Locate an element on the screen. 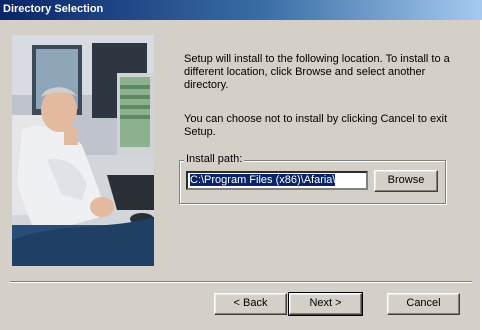 The image size is (482, 330). install-path-input: C:\Program Files (x86)\Afaria\ is located at coordinates (277, 180).